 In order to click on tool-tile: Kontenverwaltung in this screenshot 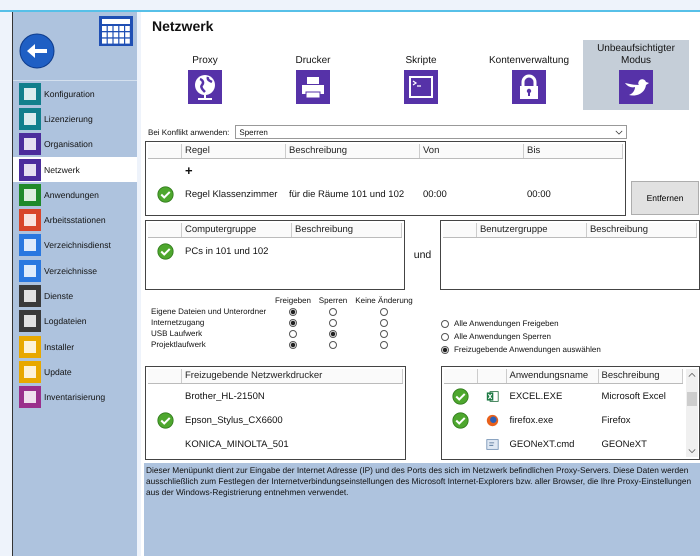, I will do `click(529, 78)`.